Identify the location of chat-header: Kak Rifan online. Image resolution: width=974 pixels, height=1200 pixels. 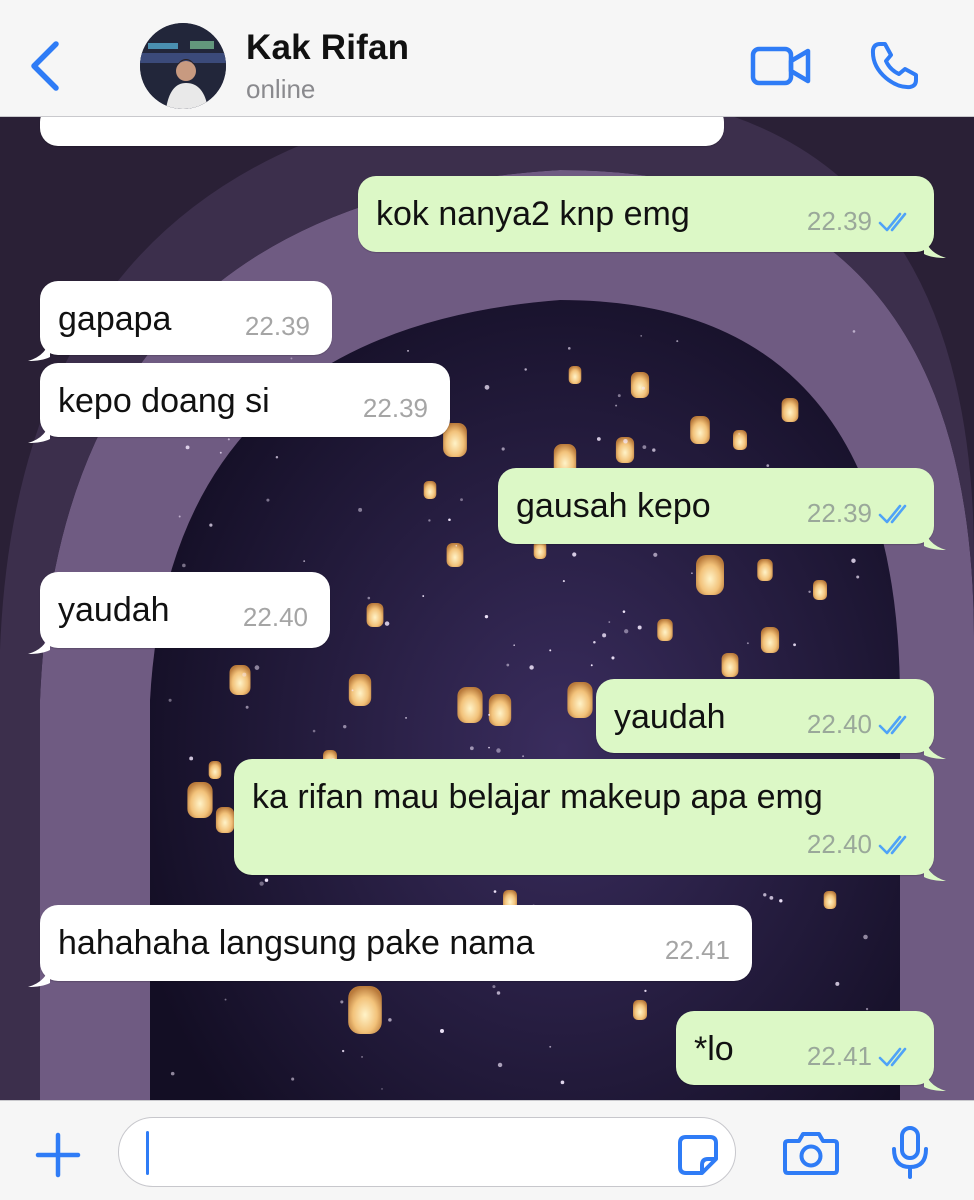
(487, 58).